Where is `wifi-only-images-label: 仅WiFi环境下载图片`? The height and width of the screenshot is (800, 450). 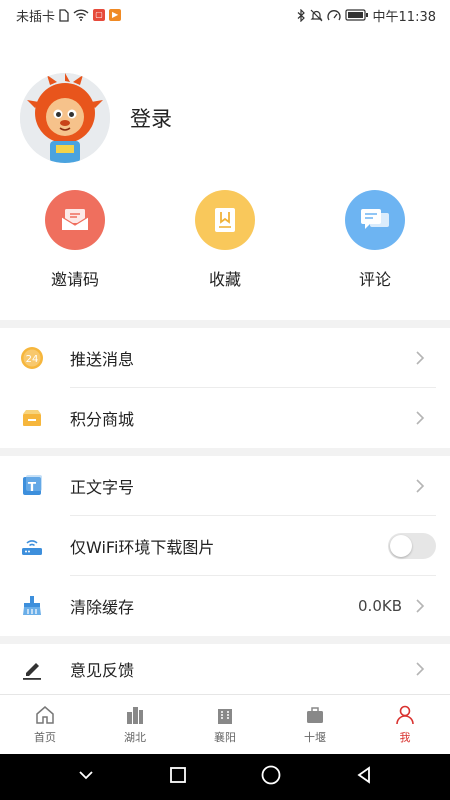
wifi-only-images-label: 仅WiFi环境下载图片 is located at coordinates (142, 547).